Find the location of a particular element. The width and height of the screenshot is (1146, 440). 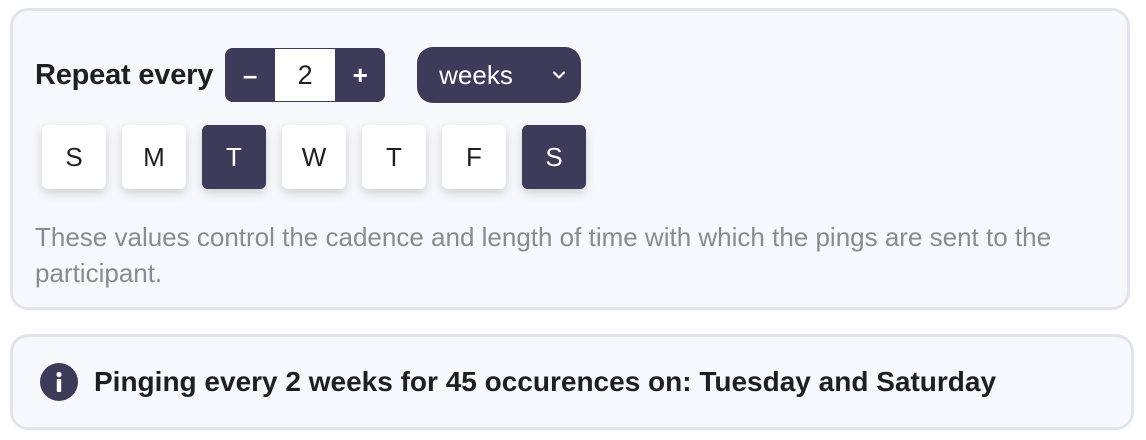

decrement-button: – is located at coordinates (250, 75).